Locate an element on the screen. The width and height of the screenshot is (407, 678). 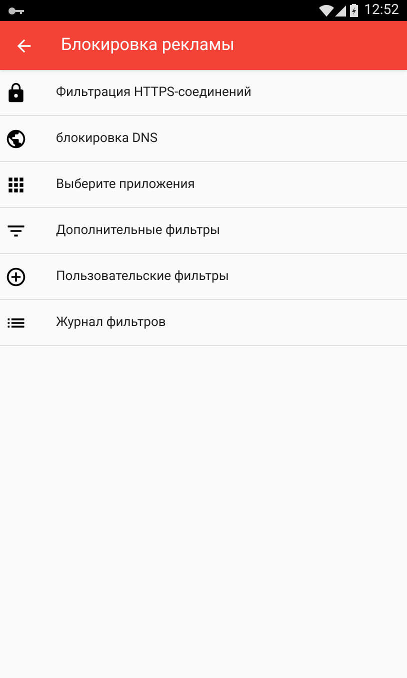
key-icon is located at coordinates (16, 10).